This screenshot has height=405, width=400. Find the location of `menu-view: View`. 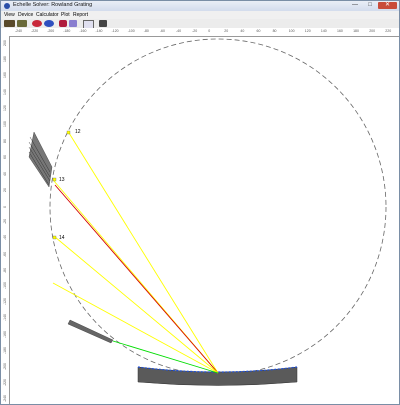

menu-view: View is located at coordinates (9, 15).